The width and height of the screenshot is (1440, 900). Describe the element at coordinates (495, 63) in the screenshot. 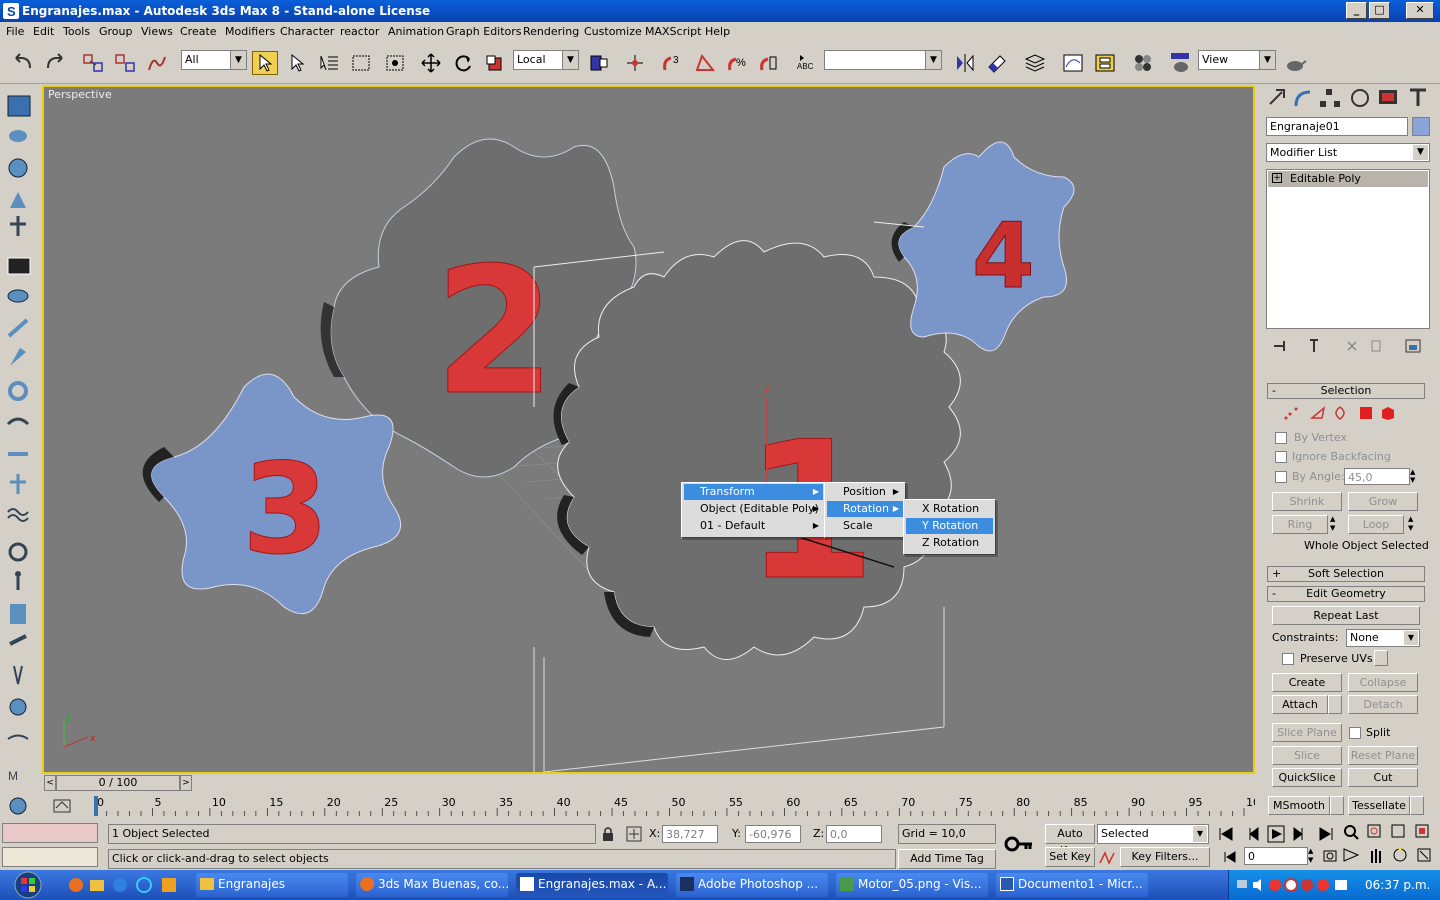

I see `scale-button` at that location.